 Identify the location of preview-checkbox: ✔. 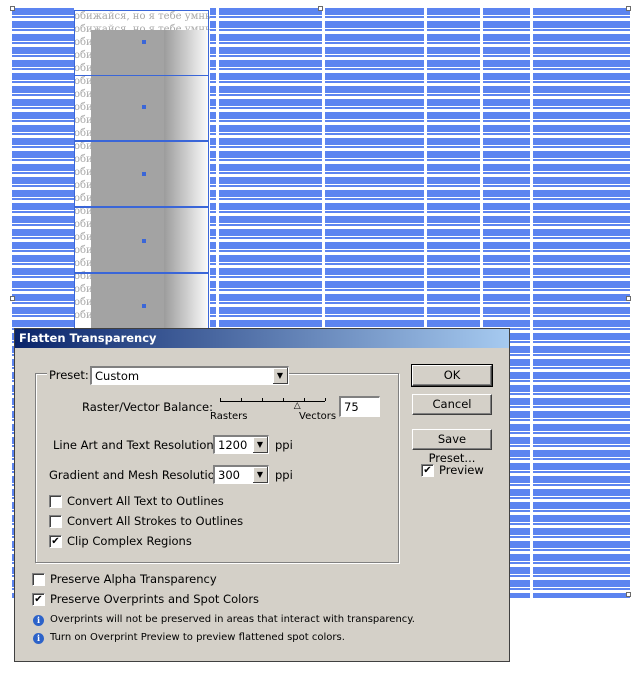
(427, 470).